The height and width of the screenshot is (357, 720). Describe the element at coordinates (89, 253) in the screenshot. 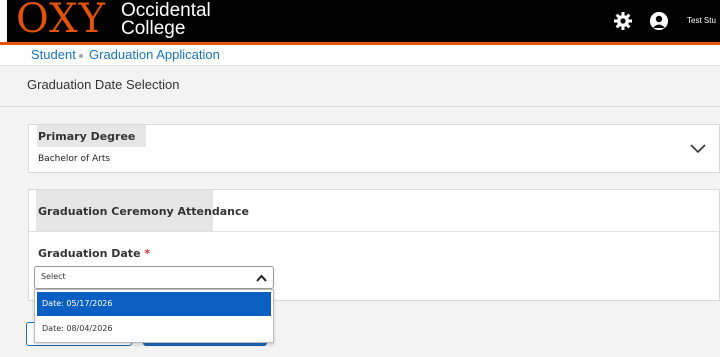

I see `graduation-date-label-text: Graduation Date` at that location.